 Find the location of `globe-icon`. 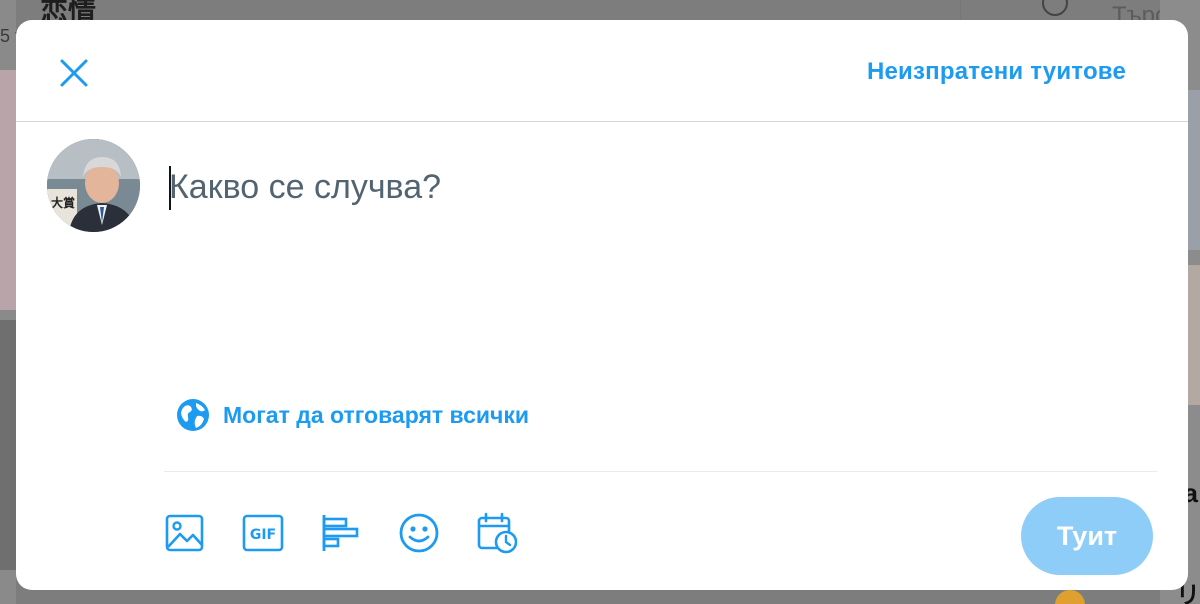

globe-icon is located at coordinates (193, 415).